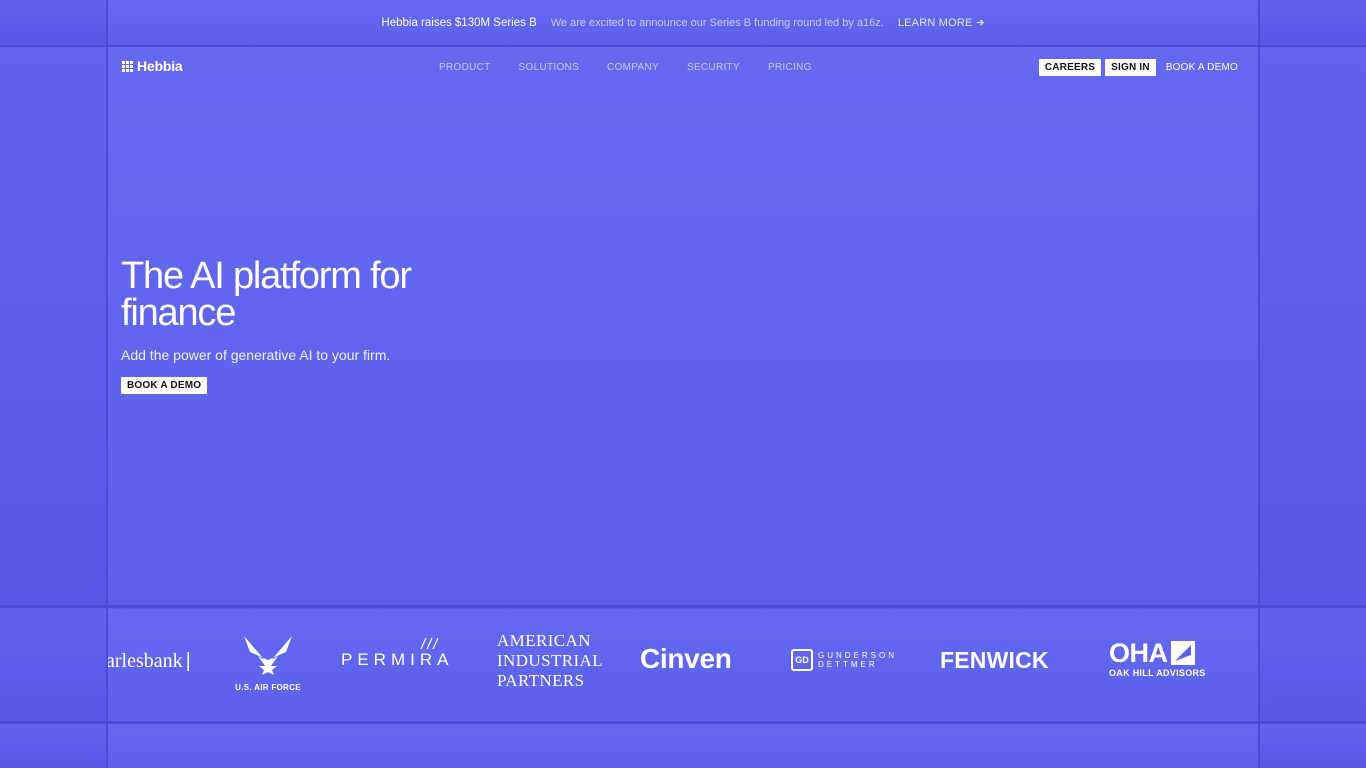  Describe the element at coordinates (683, 722) in the screenshot. I see `divider-horizontal-low` at that location.